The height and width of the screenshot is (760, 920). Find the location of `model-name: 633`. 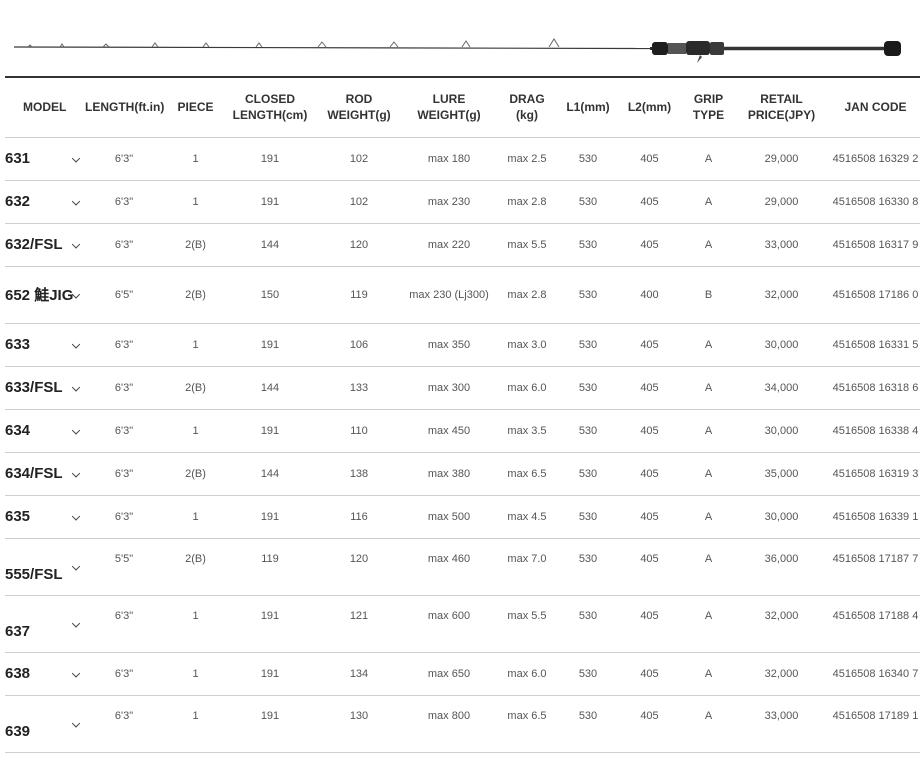

model-name: 633 is located at coordinates (18, 344).